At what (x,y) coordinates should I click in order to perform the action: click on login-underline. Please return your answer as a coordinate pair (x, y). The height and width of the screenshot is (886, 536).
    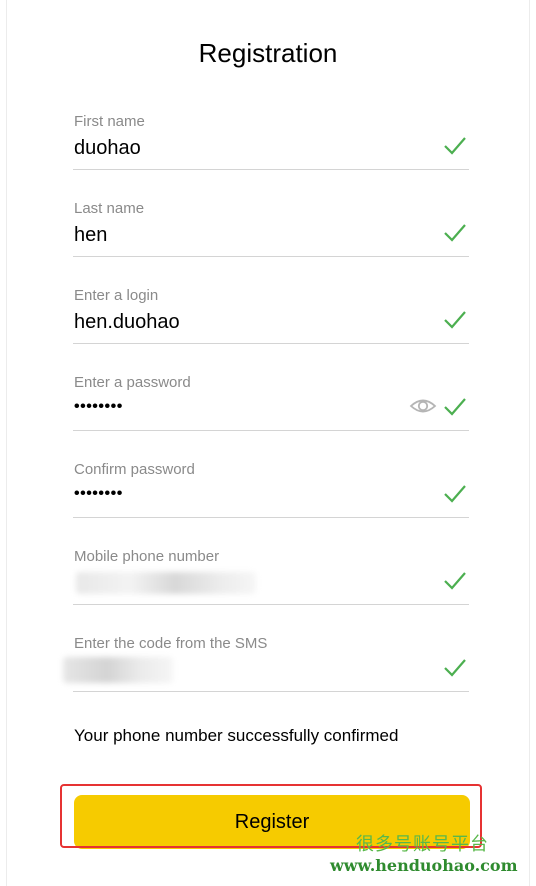
    Looking at the image, I should click on (271, 343).